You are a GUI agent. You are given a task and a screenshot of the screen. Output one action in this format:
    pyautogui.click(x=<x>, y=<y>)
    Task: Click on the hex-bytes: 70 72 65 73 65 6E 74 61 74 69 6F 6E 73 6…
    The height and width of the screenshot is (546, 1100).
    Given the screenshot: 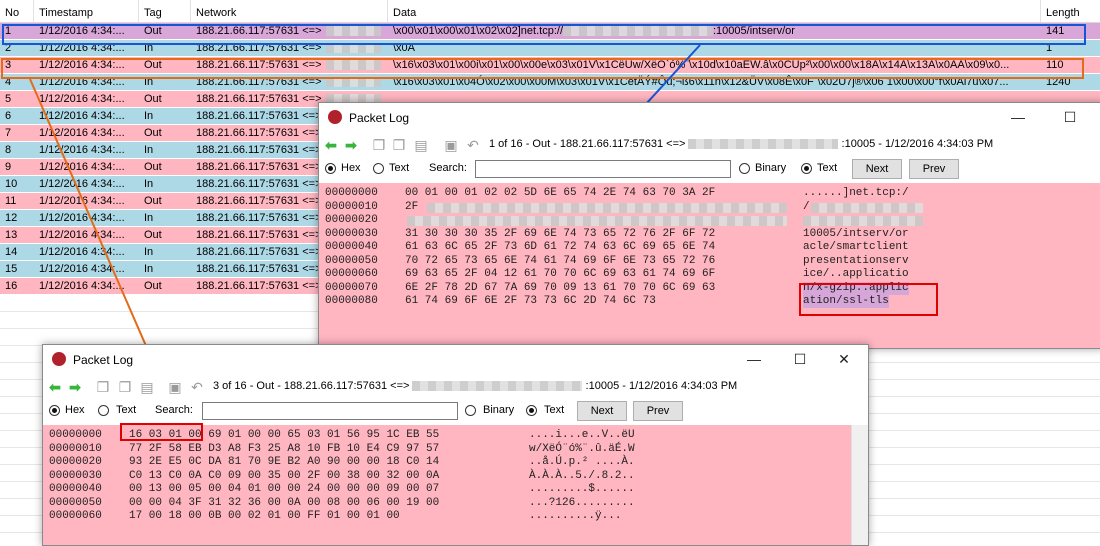 What is the action you would take?
    pyautogui.click(x=560, y=260)
    